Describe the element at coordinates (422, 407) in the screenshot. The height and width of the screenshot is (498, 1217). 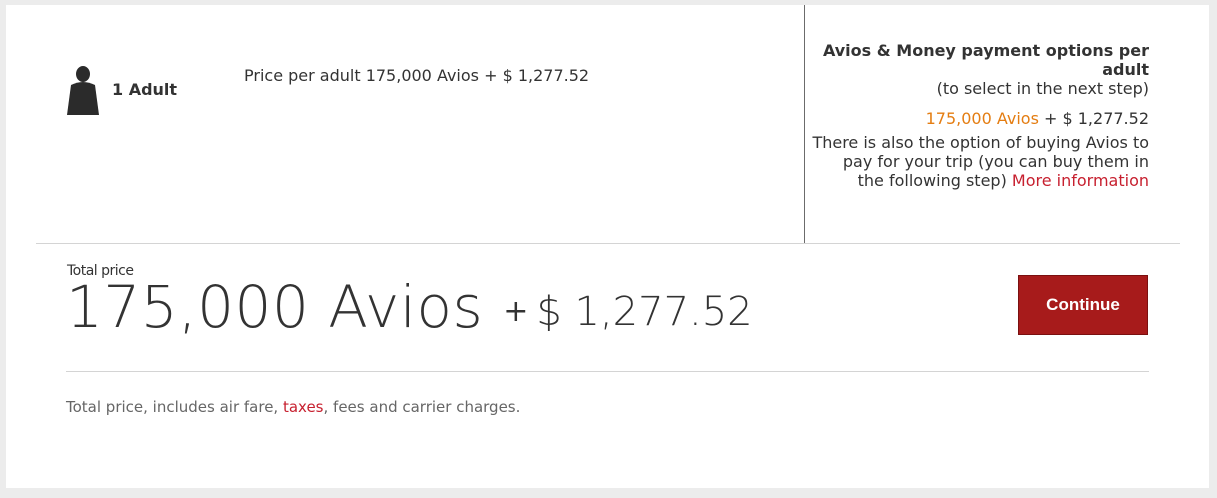
I see `footnote-text-after: , fees and carrier charges.` at that location.